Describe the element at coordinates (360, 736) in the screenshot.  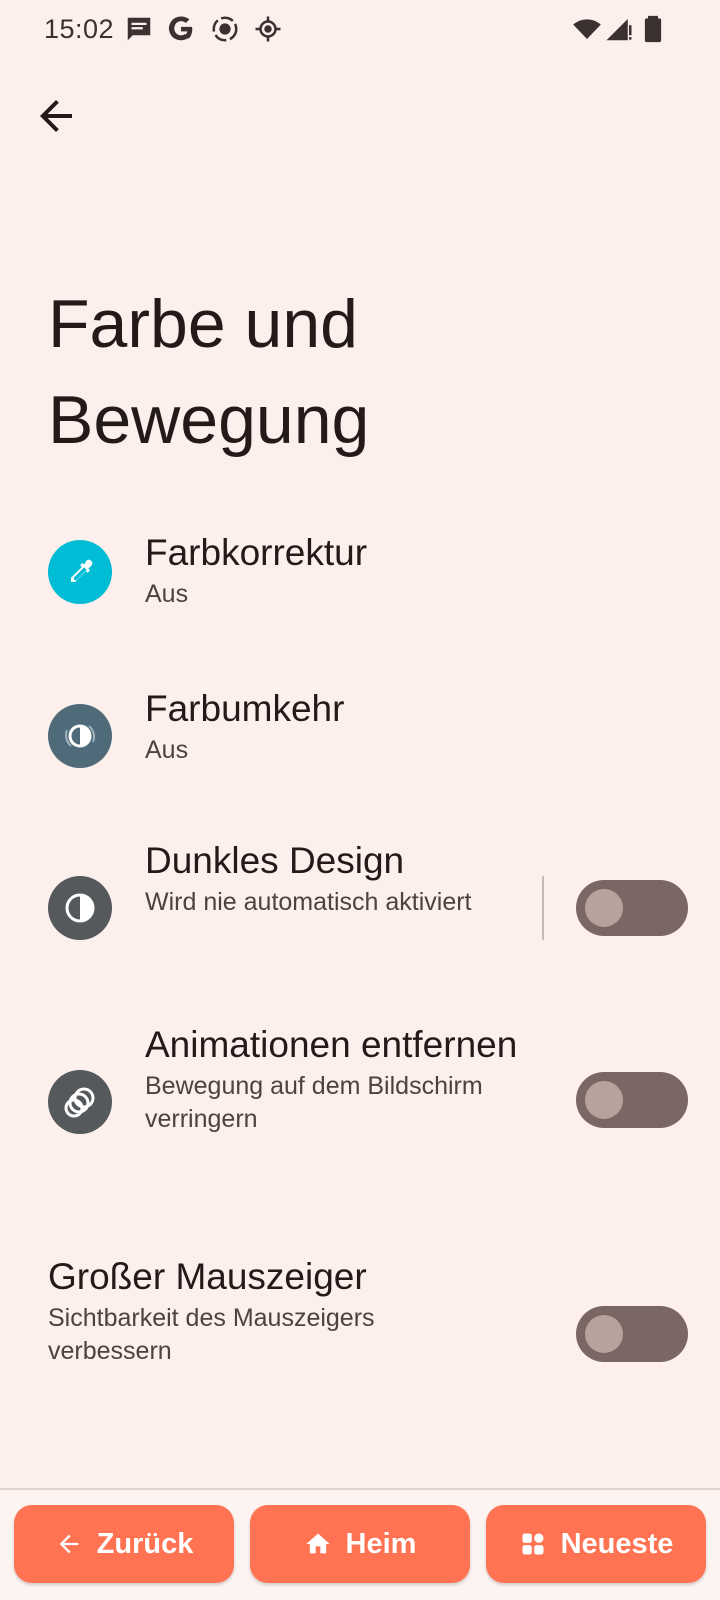
I see `setting-color-inversion: Farbumkehr Aus` at that location.